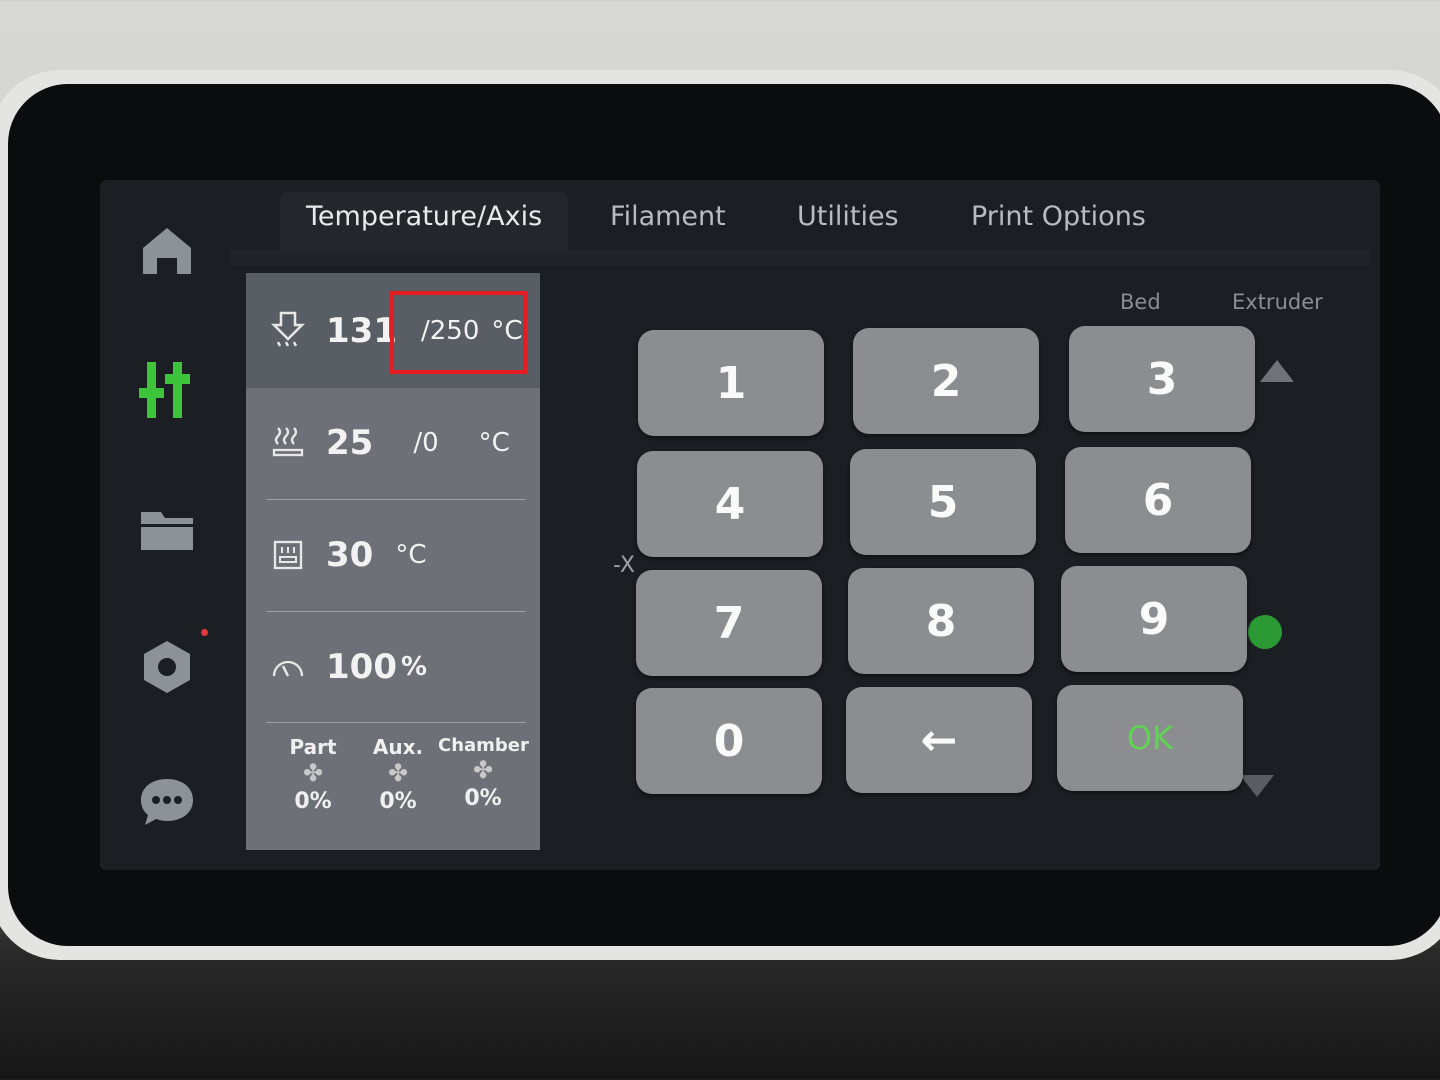 The height and width of the screenshot is (1080, 1440). Describe the element at coordinates (1162, 379) in the screenshot. I see `key-3: 3` at that location.